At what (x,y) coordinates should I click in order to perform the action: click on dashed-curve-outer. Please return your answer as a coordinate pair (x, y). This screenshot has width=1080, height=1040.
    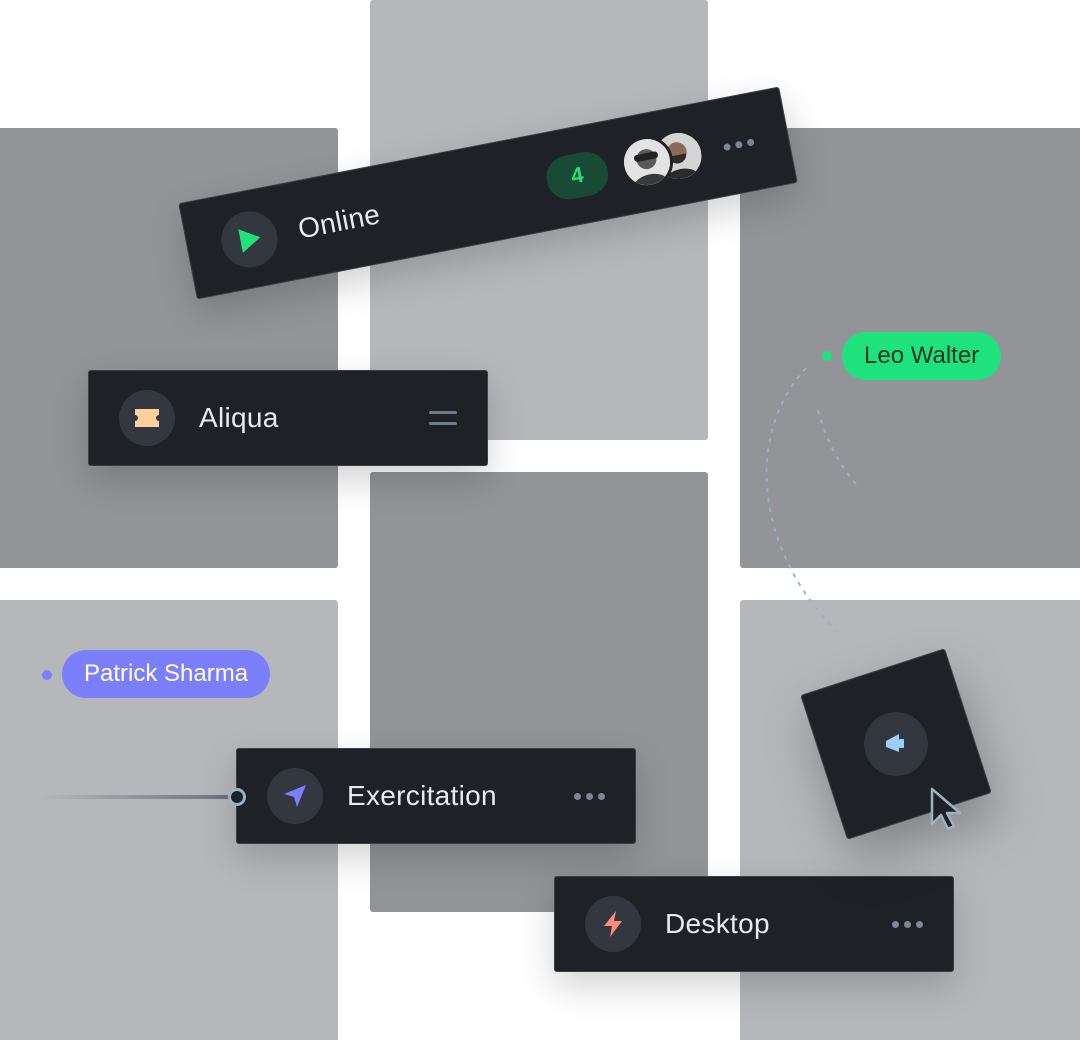
    Looking at the image, I should click on (804, 502).